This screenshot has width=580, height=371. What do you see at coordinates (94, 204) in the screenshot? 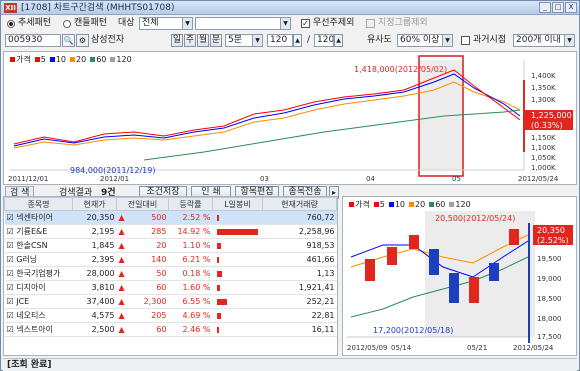
I see `col-header-price: 현재가` at bounding box center [94, 204].